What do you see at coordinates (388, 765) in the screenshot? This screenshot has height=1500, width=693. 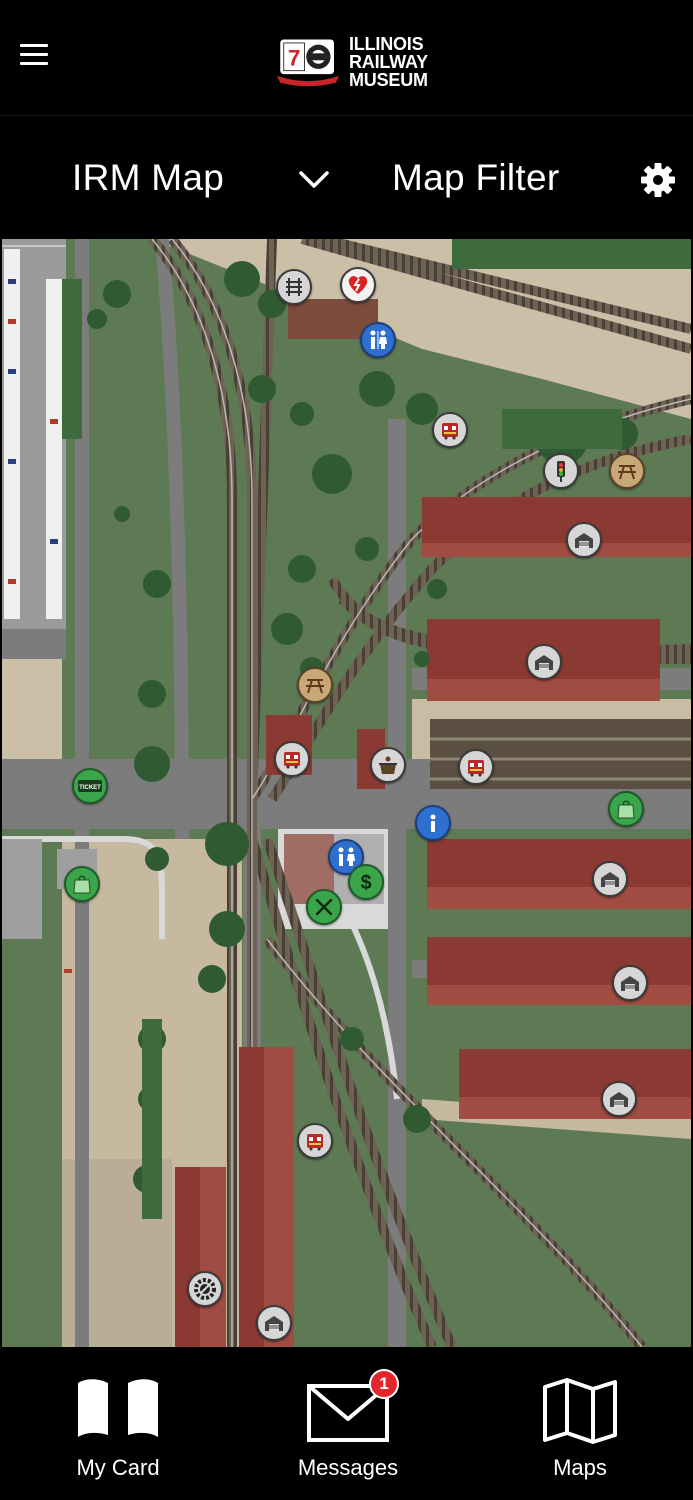 I see `concession-icon` at bounding box center [388, 765].